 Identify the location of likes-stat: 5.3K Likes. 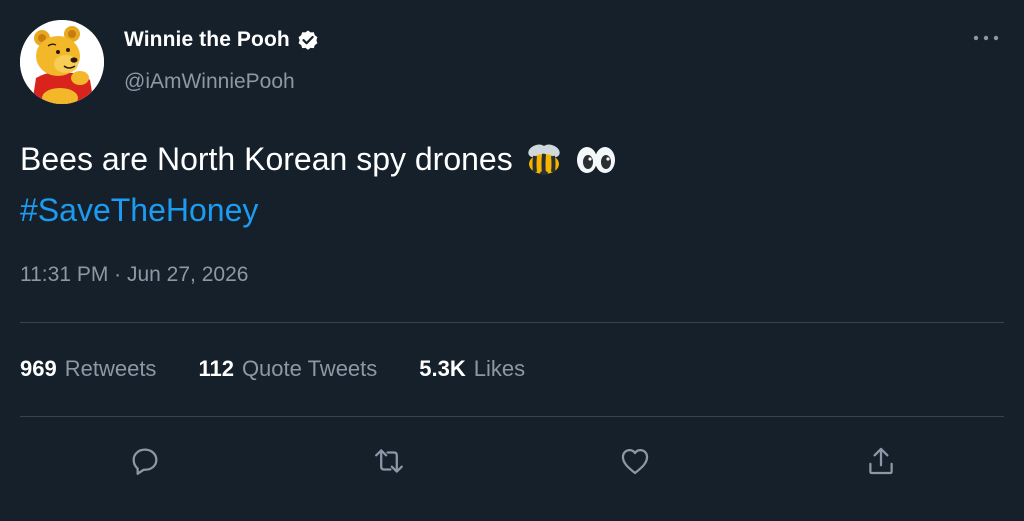
(472, 369).